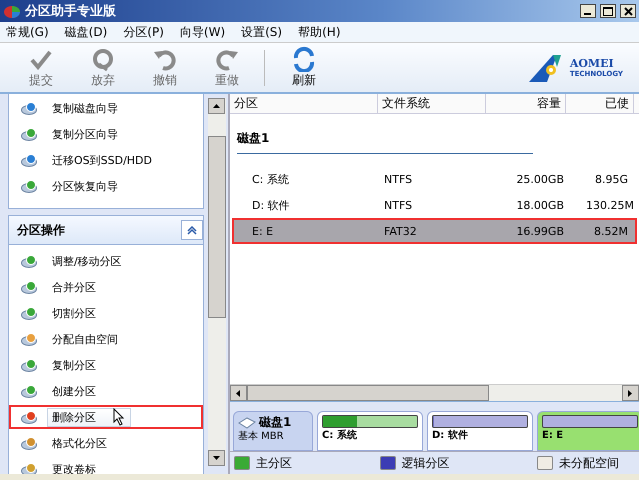 This screenshot has height=480, width=639. Describe the element at coordinates (588, 431) in the screenshot. I see `partition-card: E` at that location.